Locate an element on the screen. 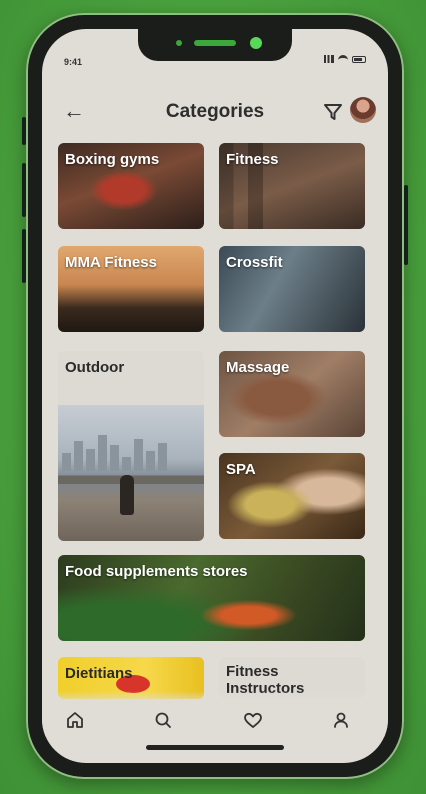 The image size is (426, 794). category-tile-outdoor: Outdoor is located at coordinates (131, 446).